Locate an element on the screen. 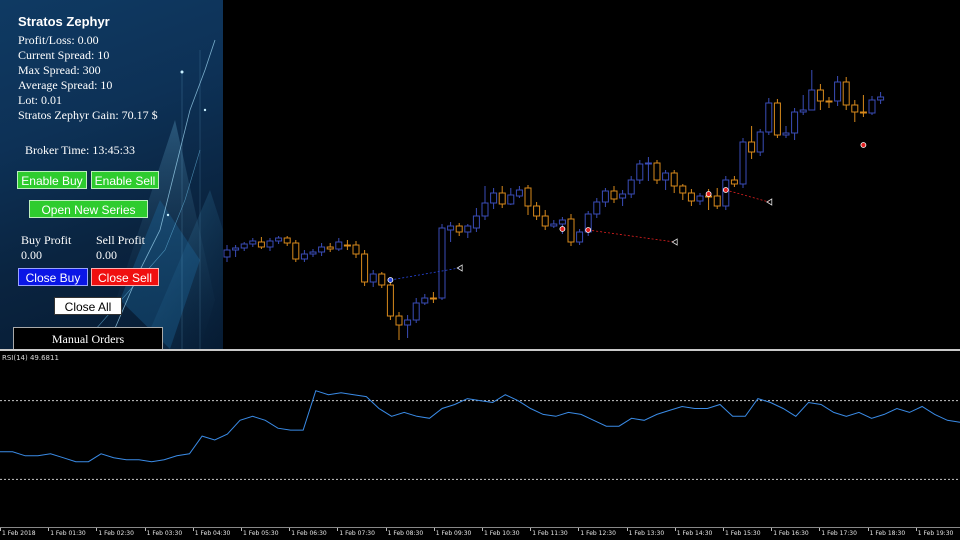 Image resolution: width=960 pixels, height=540 pixels. close-sell-button: Close Sell is located at coordinates (125, 277).